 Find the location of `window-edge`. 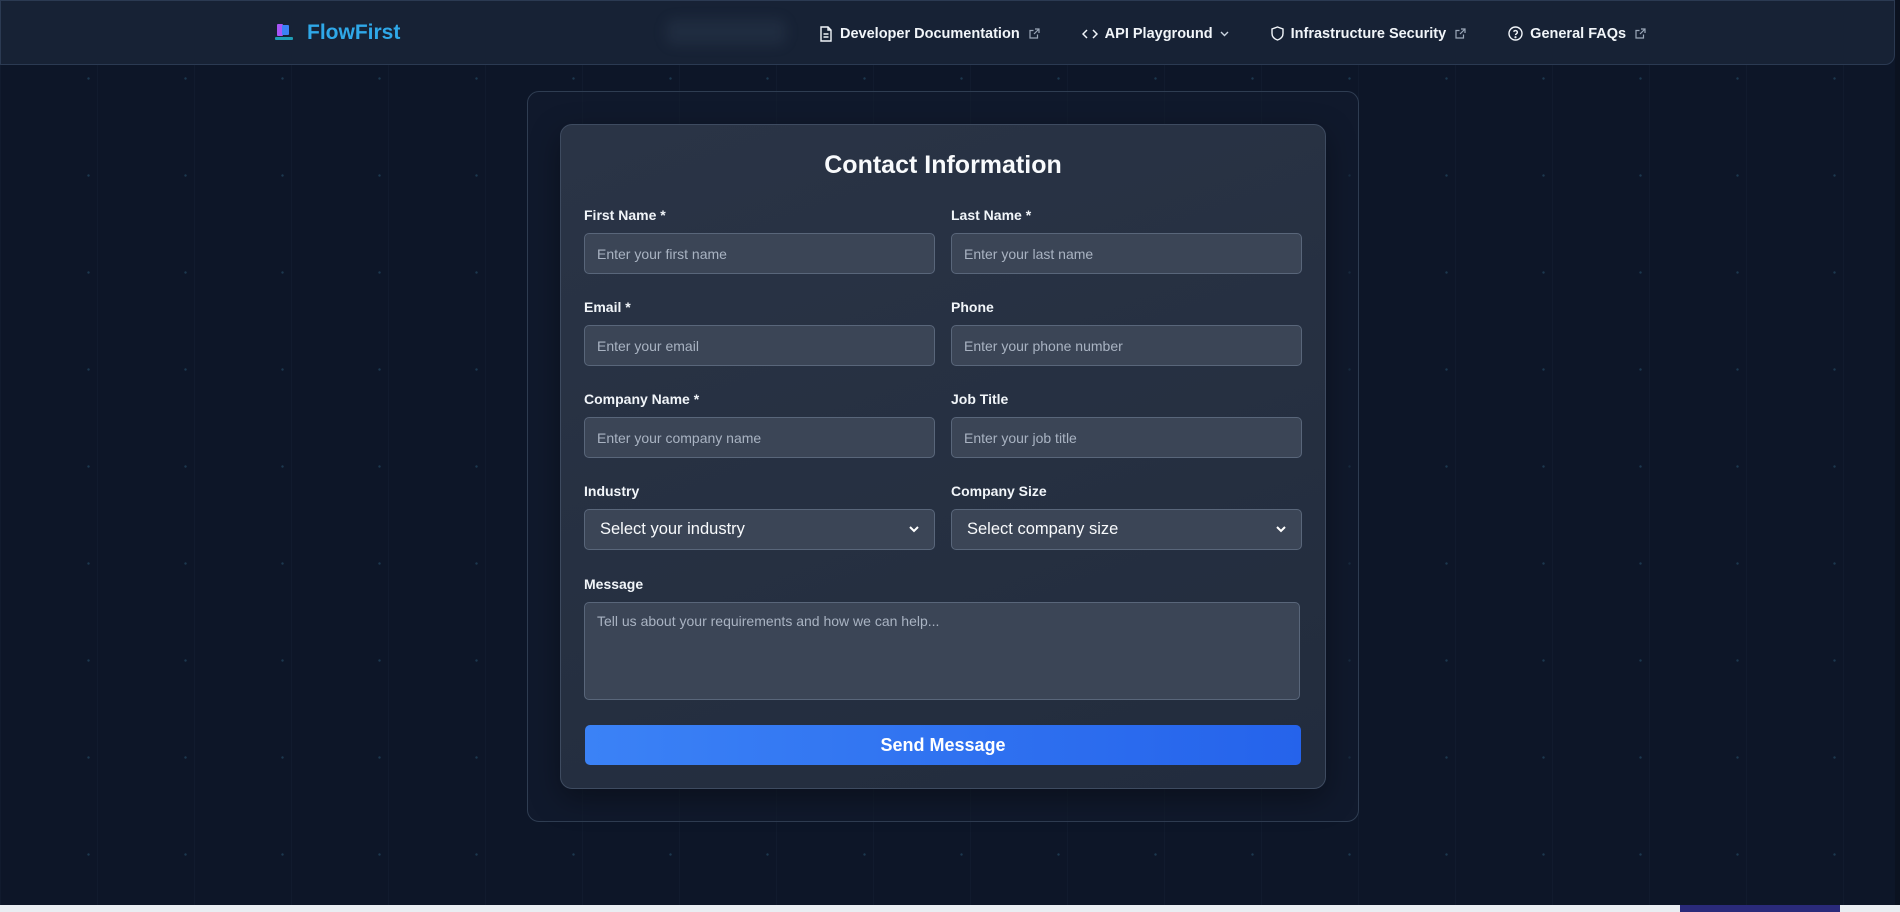

window-edge is located at coordinates (1897, 452).